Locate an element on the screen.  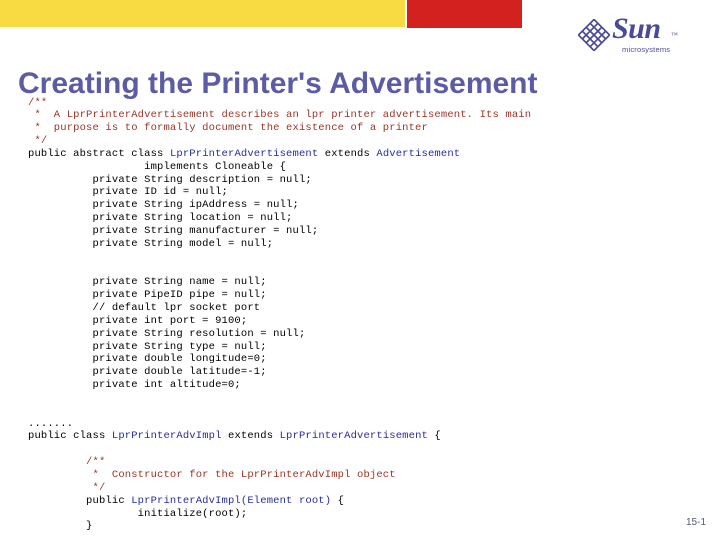
sun-wordmark: Sun is located at coordinates (636, 28).